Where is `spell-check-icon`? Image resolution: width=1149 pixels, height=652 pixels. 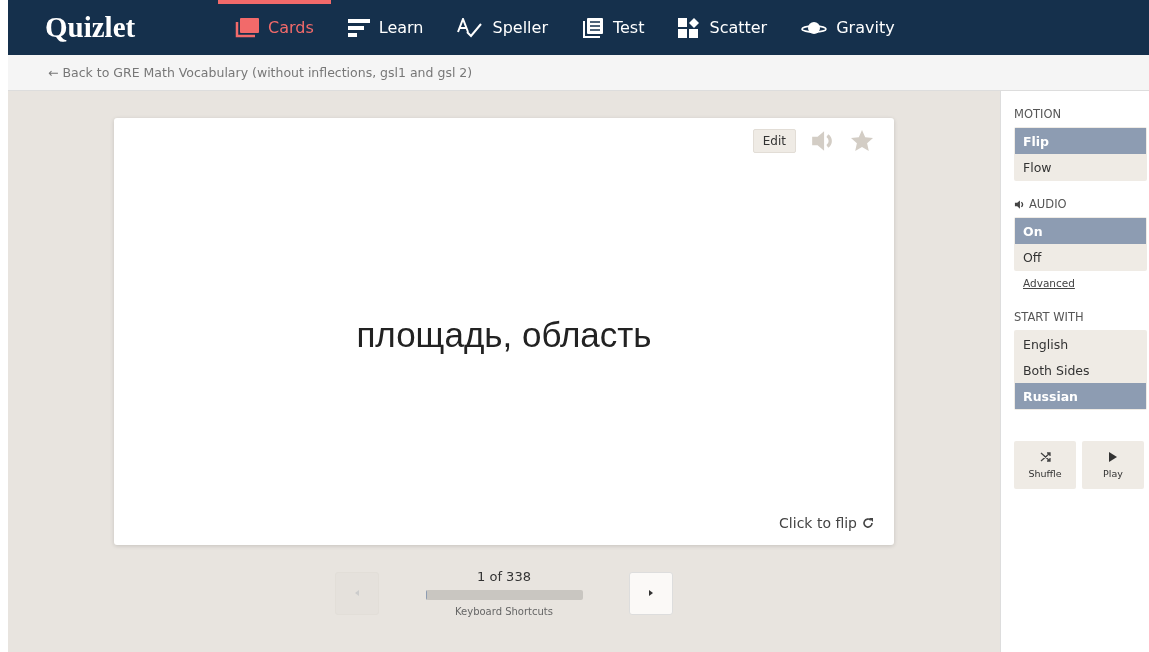 spell-check-icon is located at coordinates (470, 27).